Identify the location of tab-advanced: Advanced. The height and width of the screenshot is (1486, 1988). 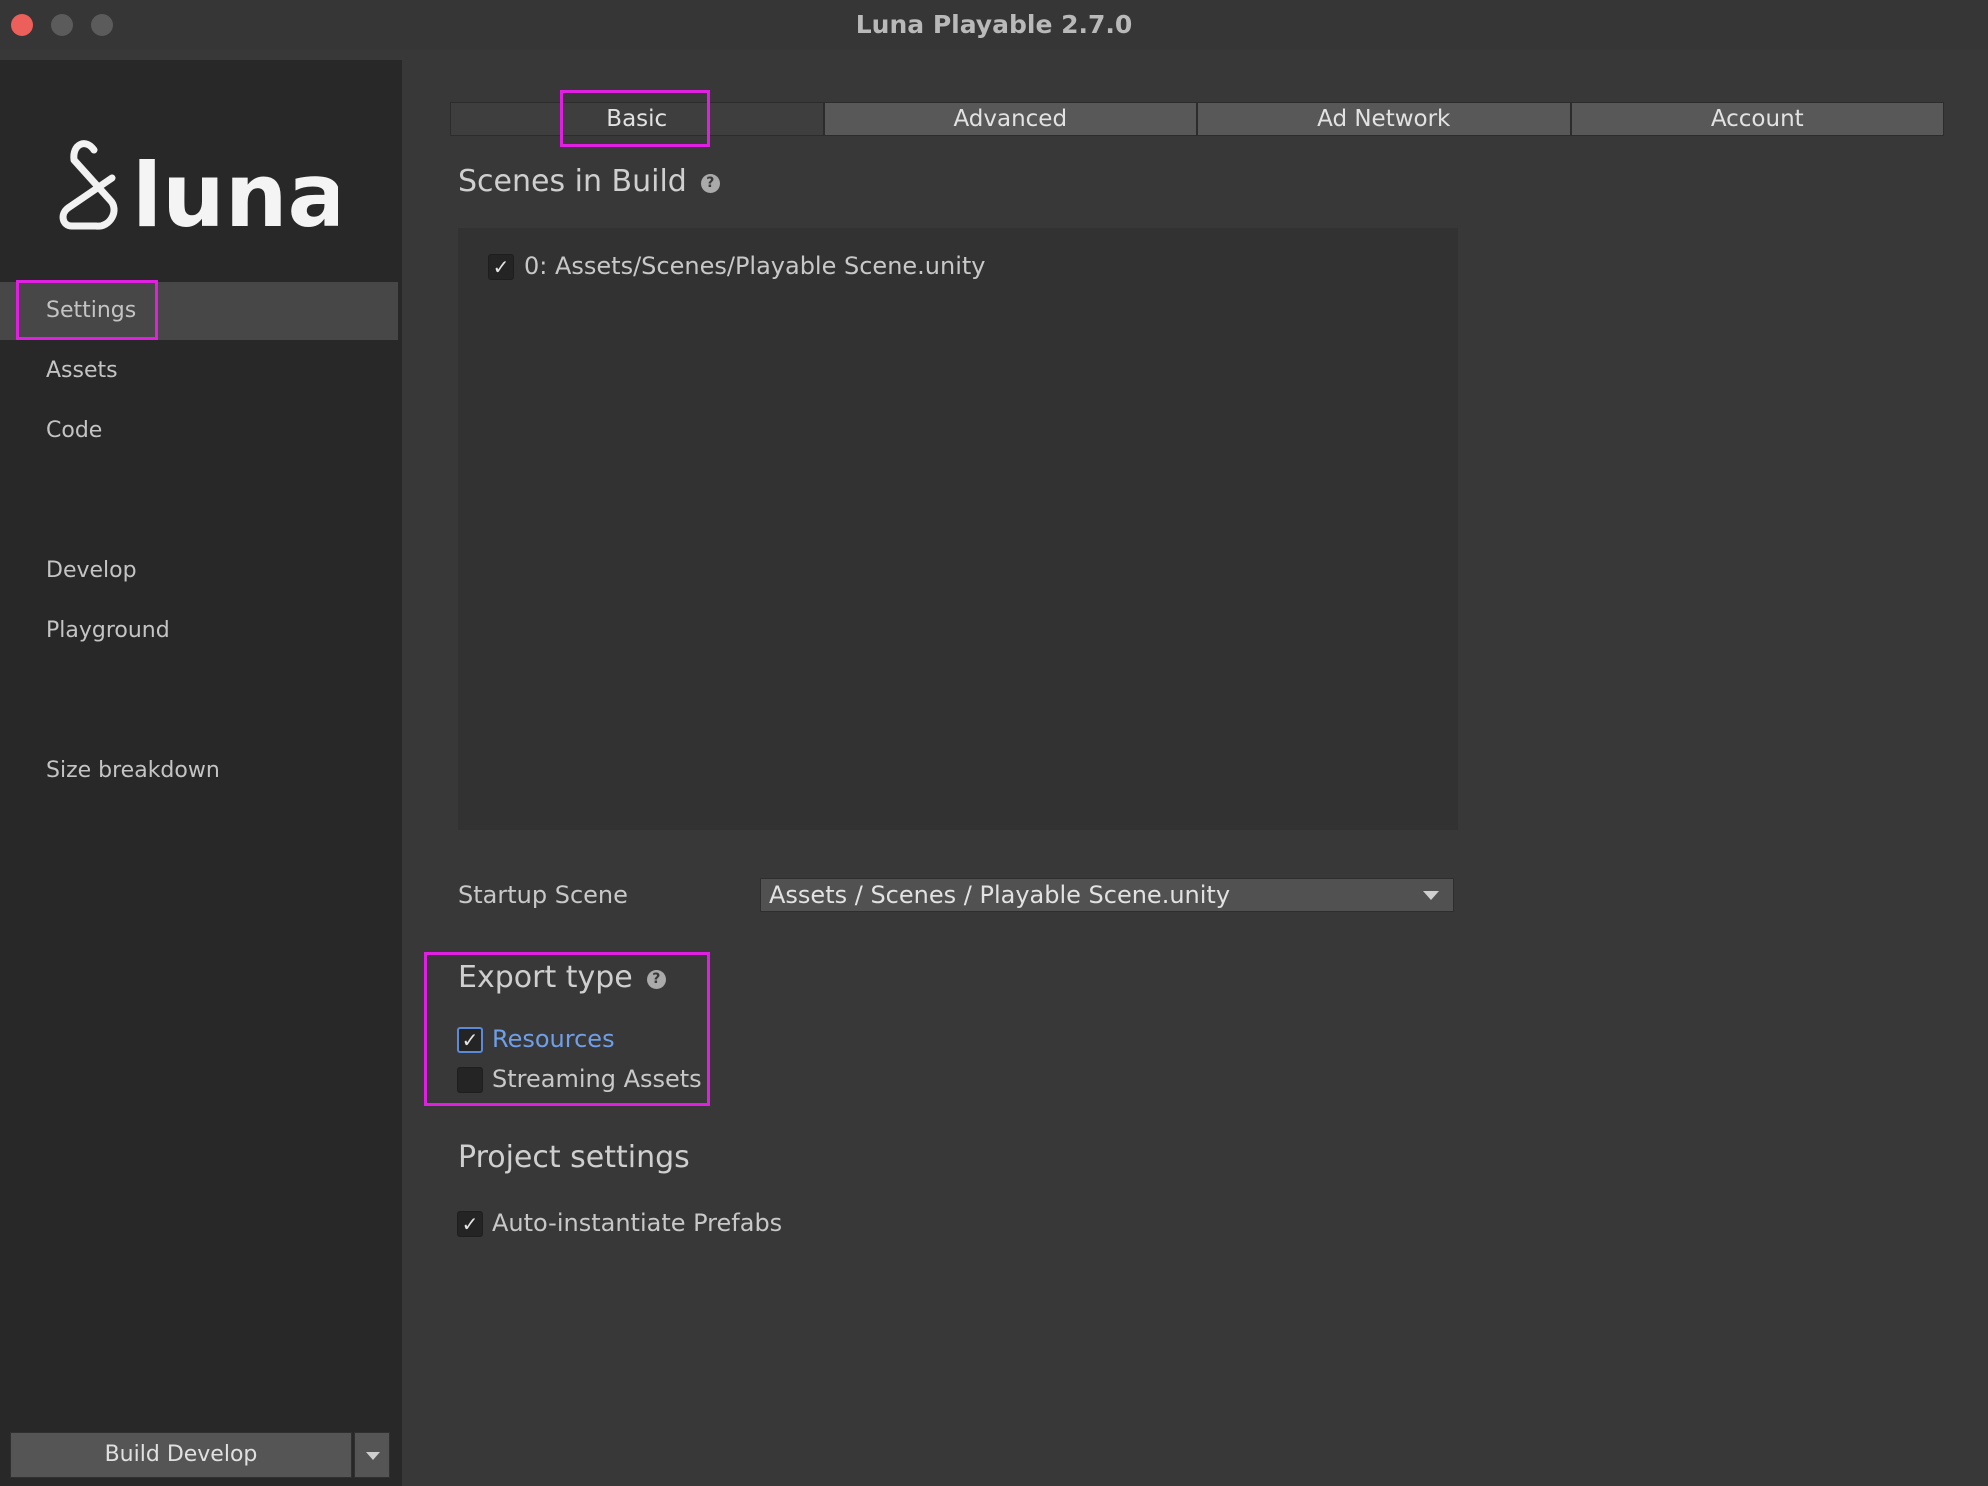
(1010, 119).